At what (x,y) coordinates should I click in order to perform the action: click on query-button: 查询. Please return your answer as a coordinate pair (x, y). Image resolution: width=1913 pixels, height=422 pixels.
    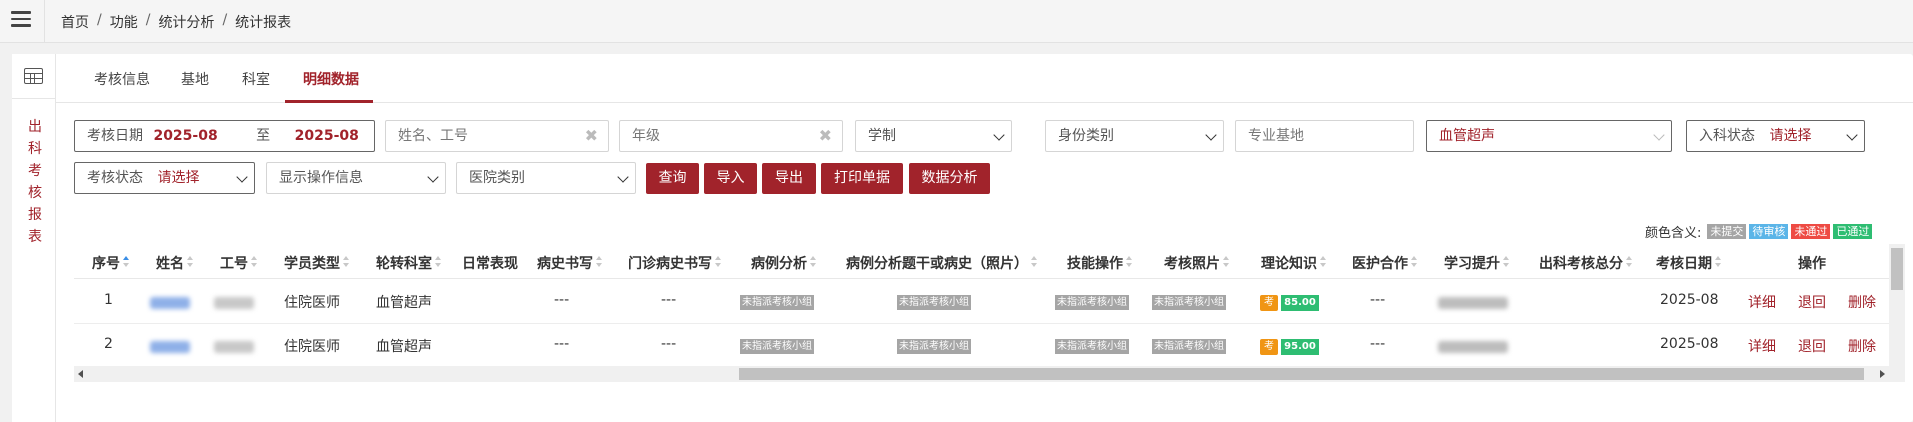
    Looking at the image, I should click on (672, 178).